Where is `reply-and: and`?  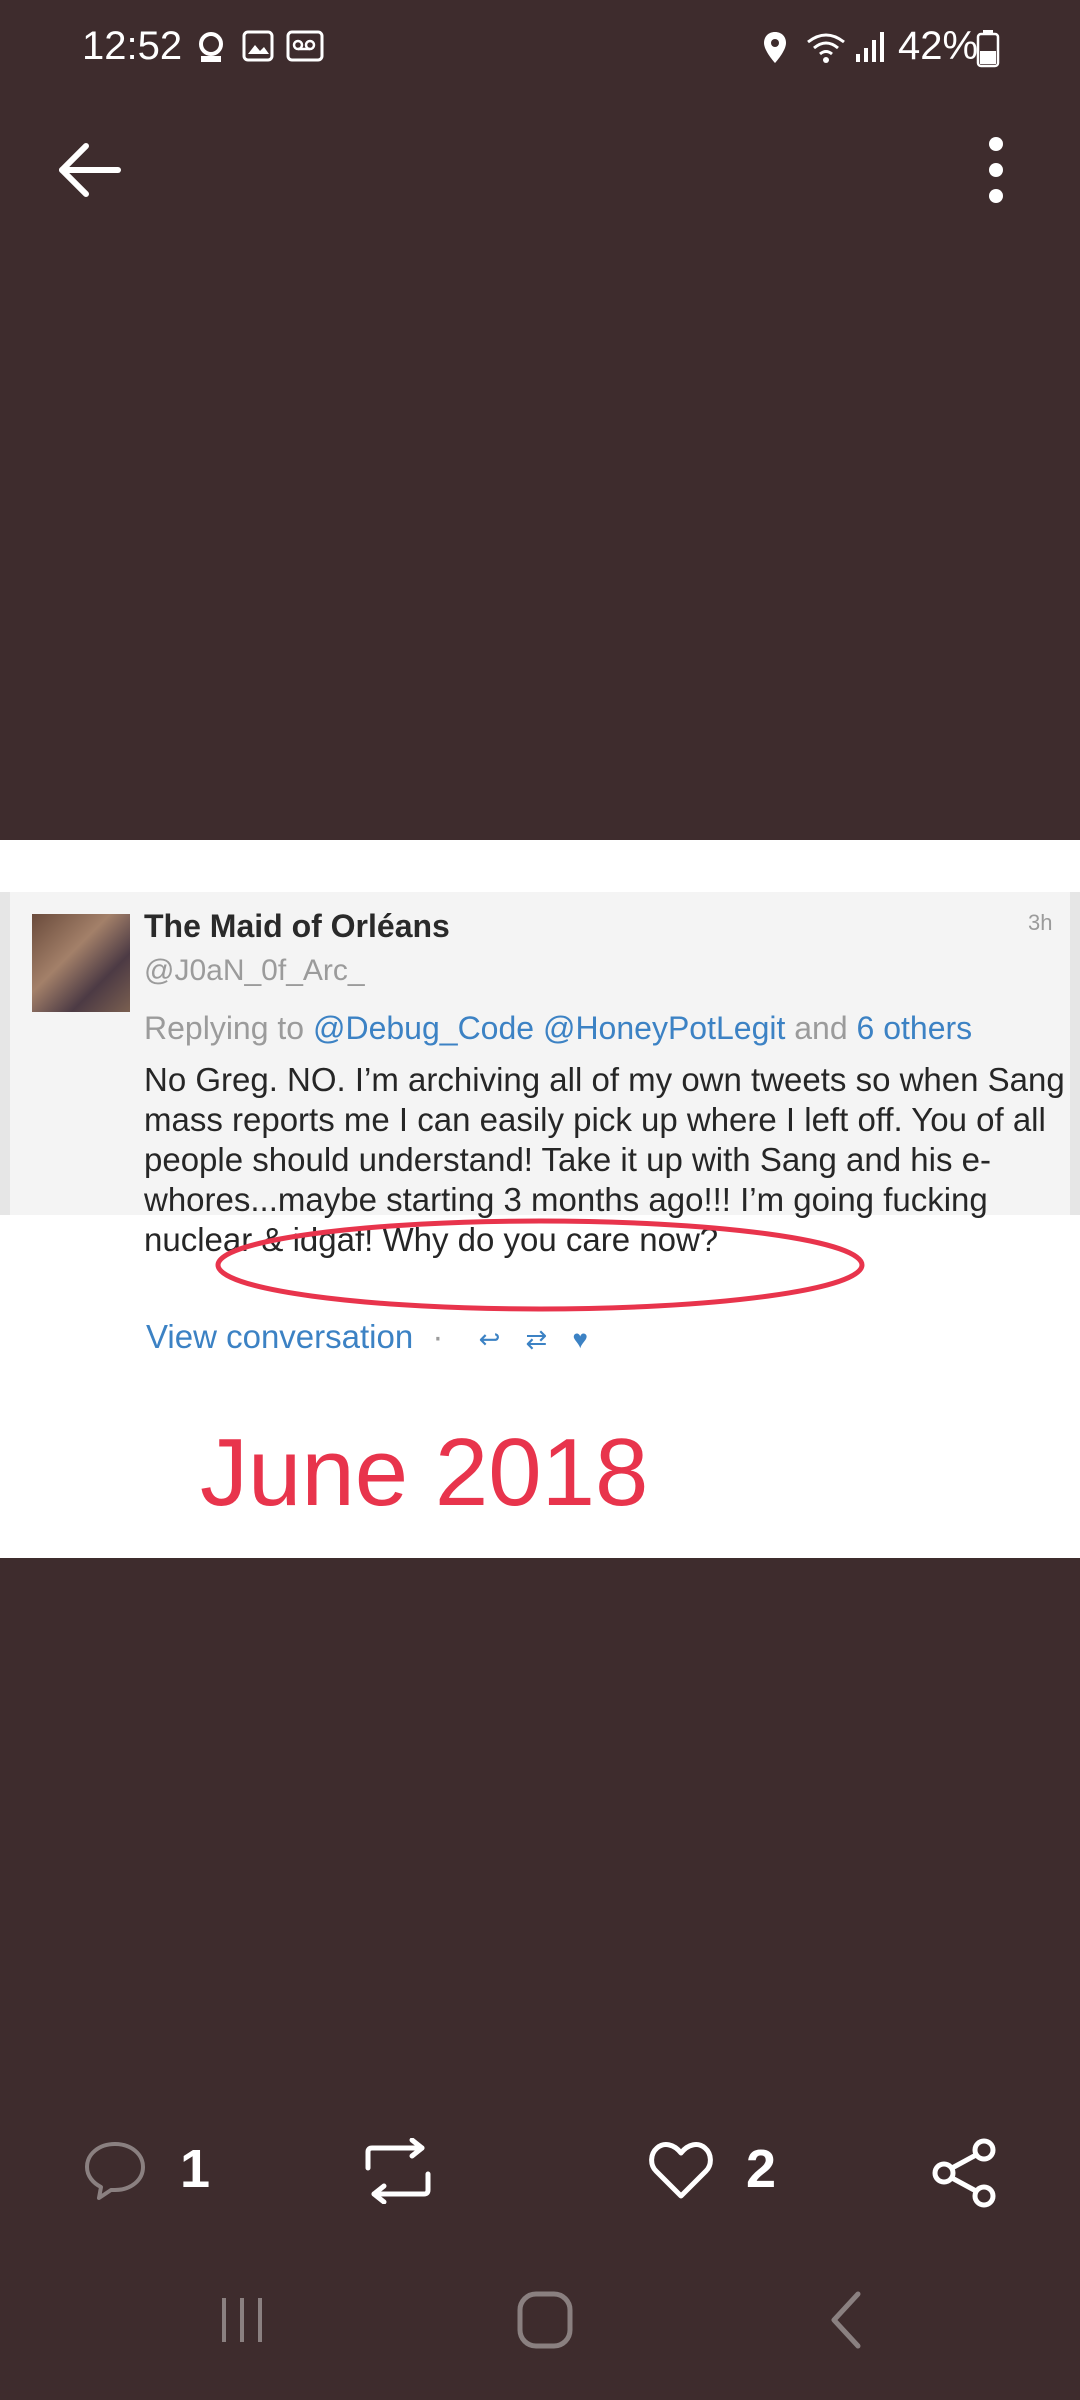
reply-and: and is located at coordinates (821, 1028).